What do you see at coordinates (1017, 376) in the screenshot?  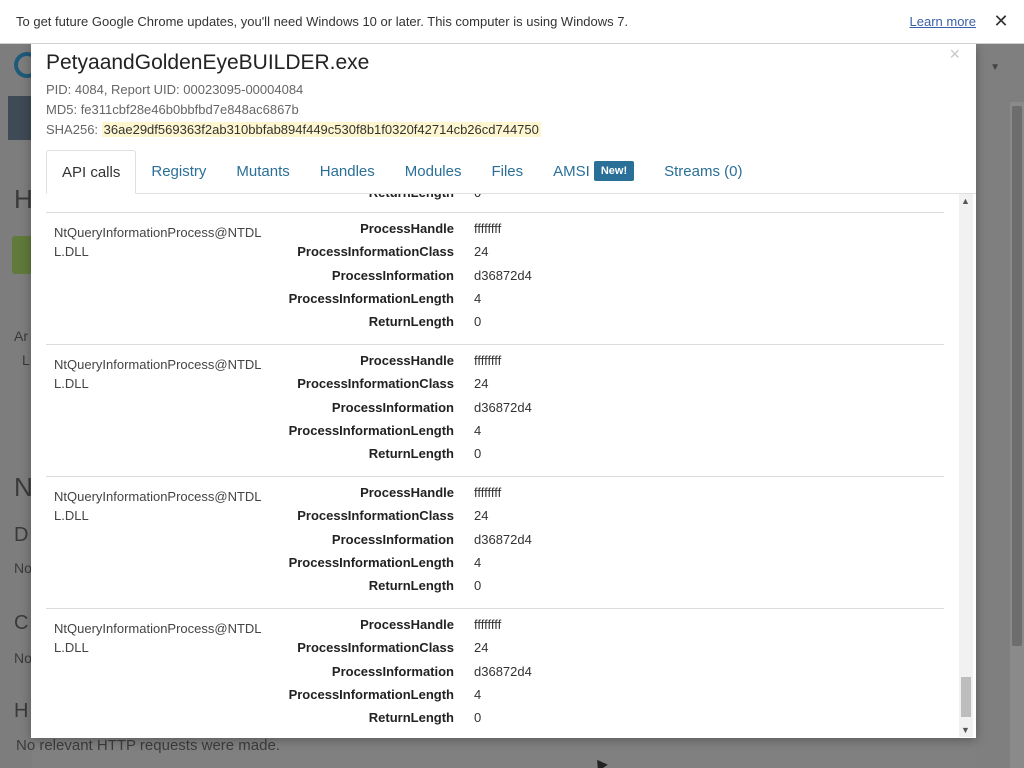 I see `page-scrollbar-thumb` at bounding box center [1017, 376].